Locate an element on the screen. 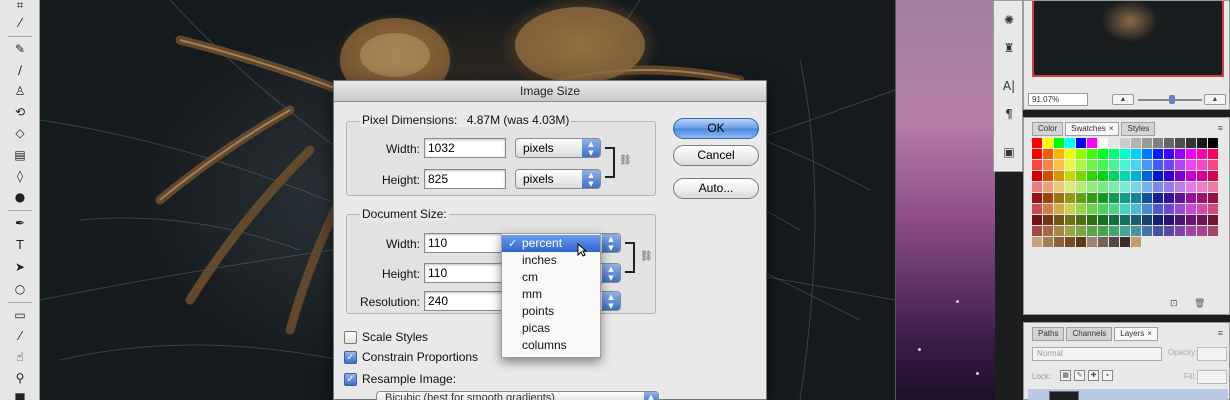 The image size is (1230, 400). hand-icon: ☝ is located at coordinates (20, 357).